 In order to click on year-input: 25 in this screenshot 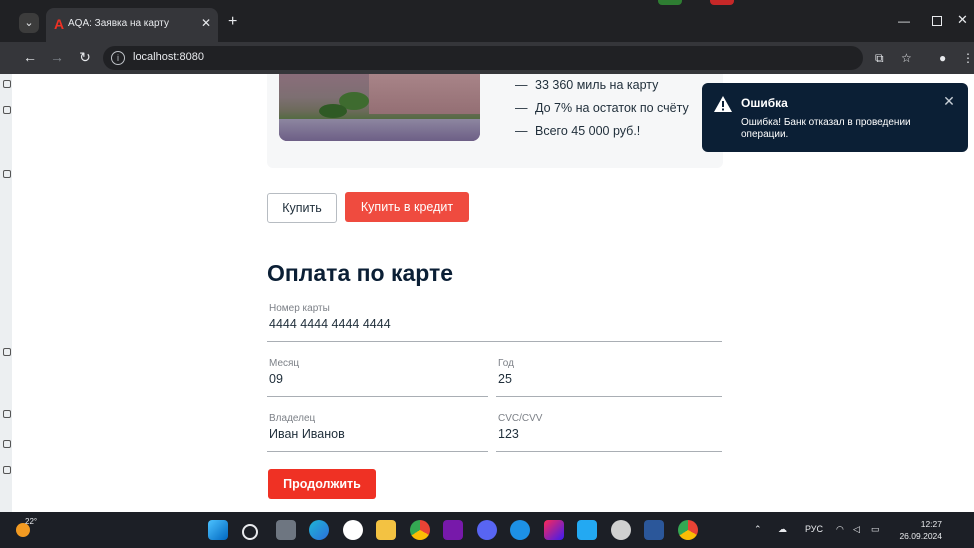, I will do `click(505, 379)`.